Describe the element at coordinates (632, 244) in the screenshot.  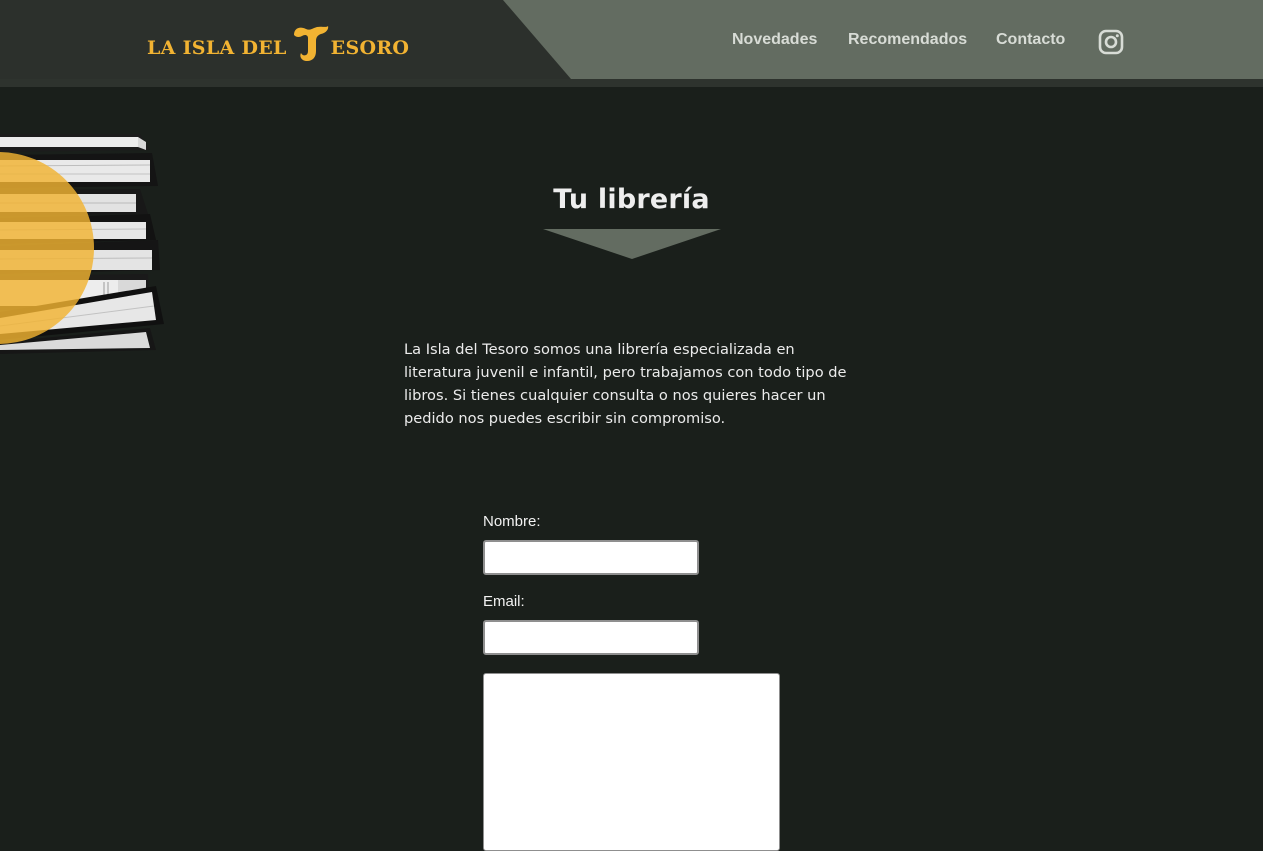
I see `title-arrow-decoration` at that location.